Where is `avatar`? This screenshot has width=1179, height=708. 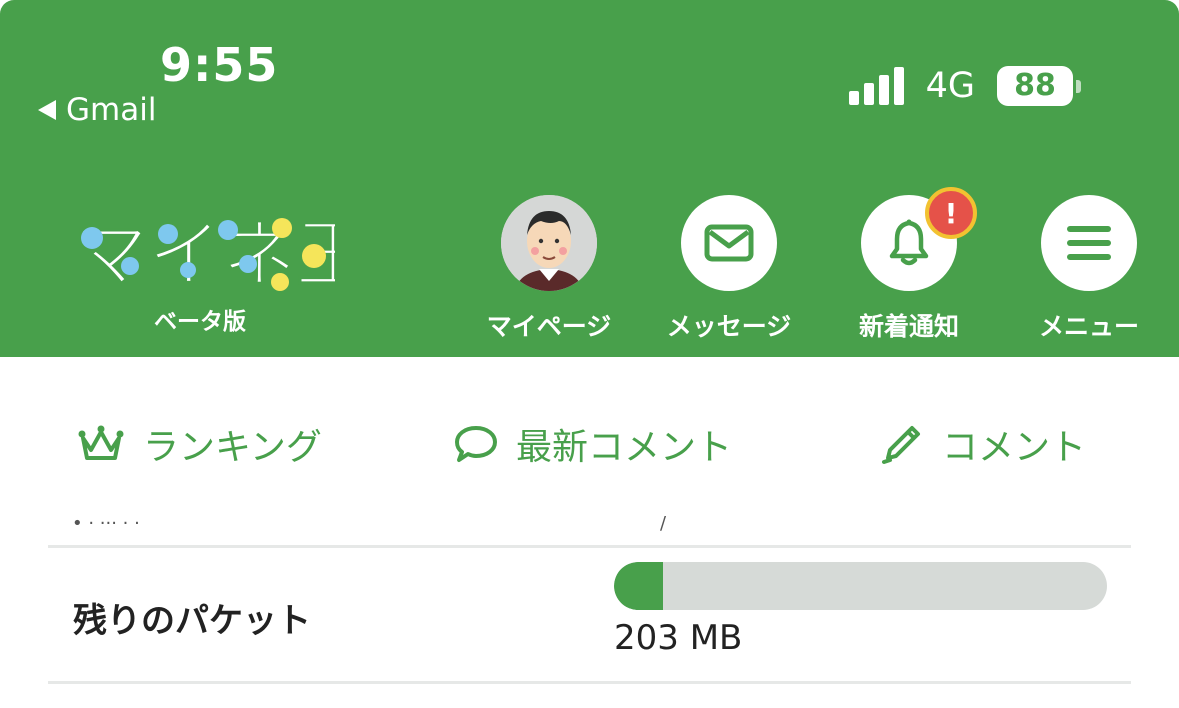
avatar is located at coordinates (549, 243).